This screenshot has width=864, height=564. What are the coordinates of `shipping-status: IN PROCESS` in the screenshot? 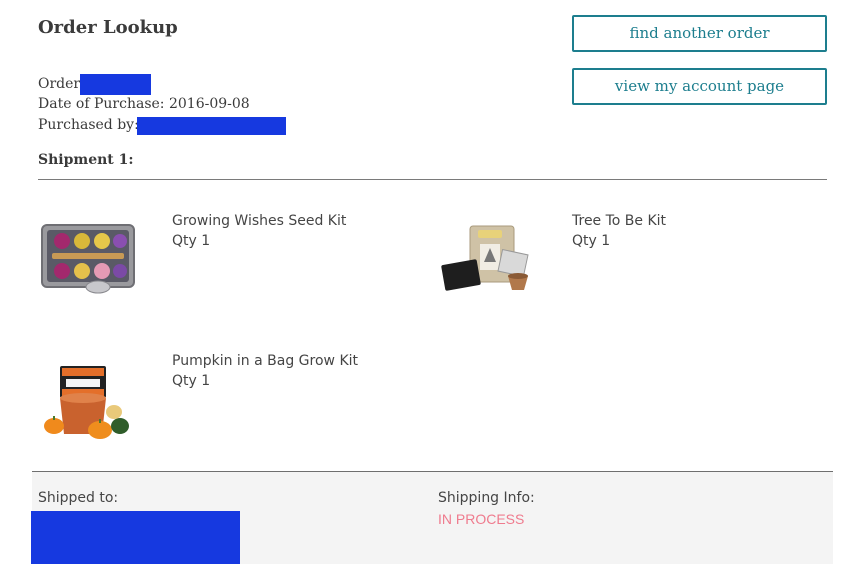 It's located at (481, 519).